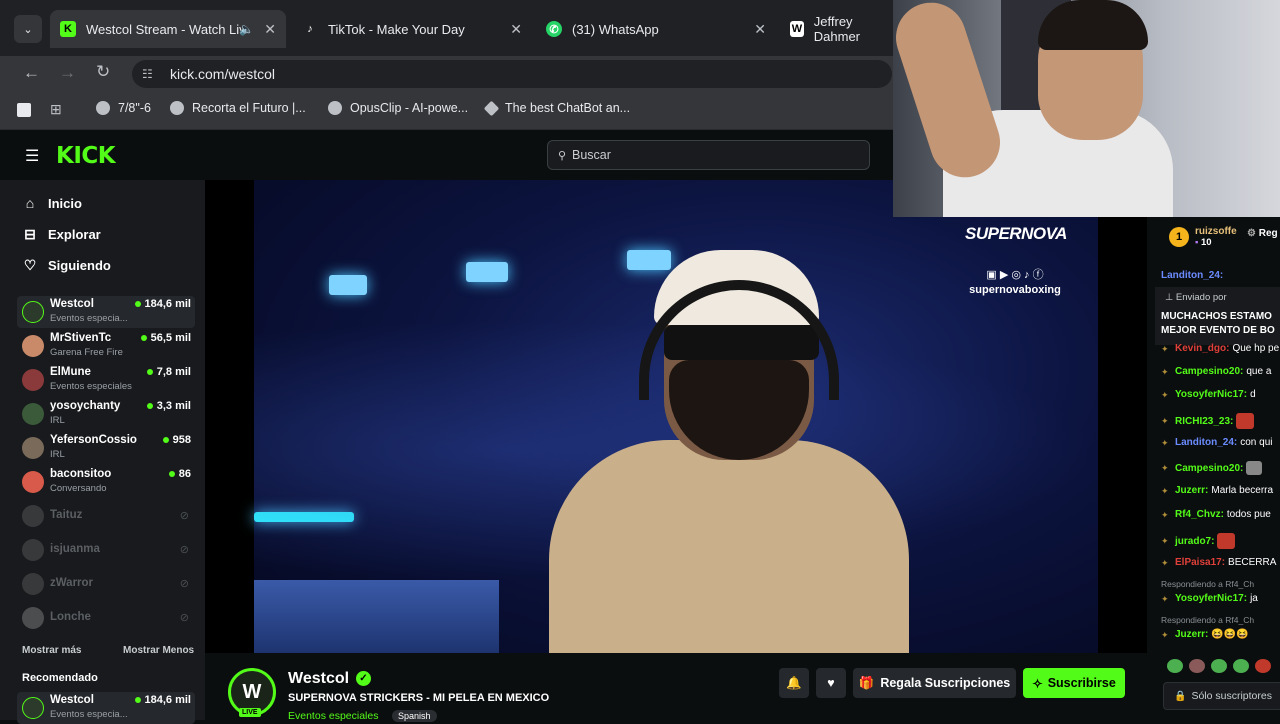 Image resolution: width=1280 pixels, height=724 pixels. Describe the element at coordinates (106, 482) in the screenshot. I see `channel-item-baconsitoo: baconsitoo Conversando 86` at that location.